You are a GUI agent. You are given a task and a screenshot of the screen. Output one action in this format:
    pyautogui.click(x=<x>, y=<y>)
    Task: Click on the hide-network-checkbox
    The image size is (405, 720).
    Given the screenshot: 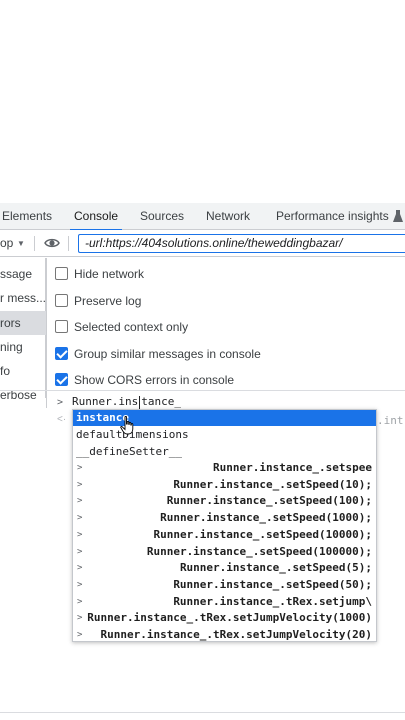 What is the action you would take?
    pyautogui.click(x=61, y=273)
    